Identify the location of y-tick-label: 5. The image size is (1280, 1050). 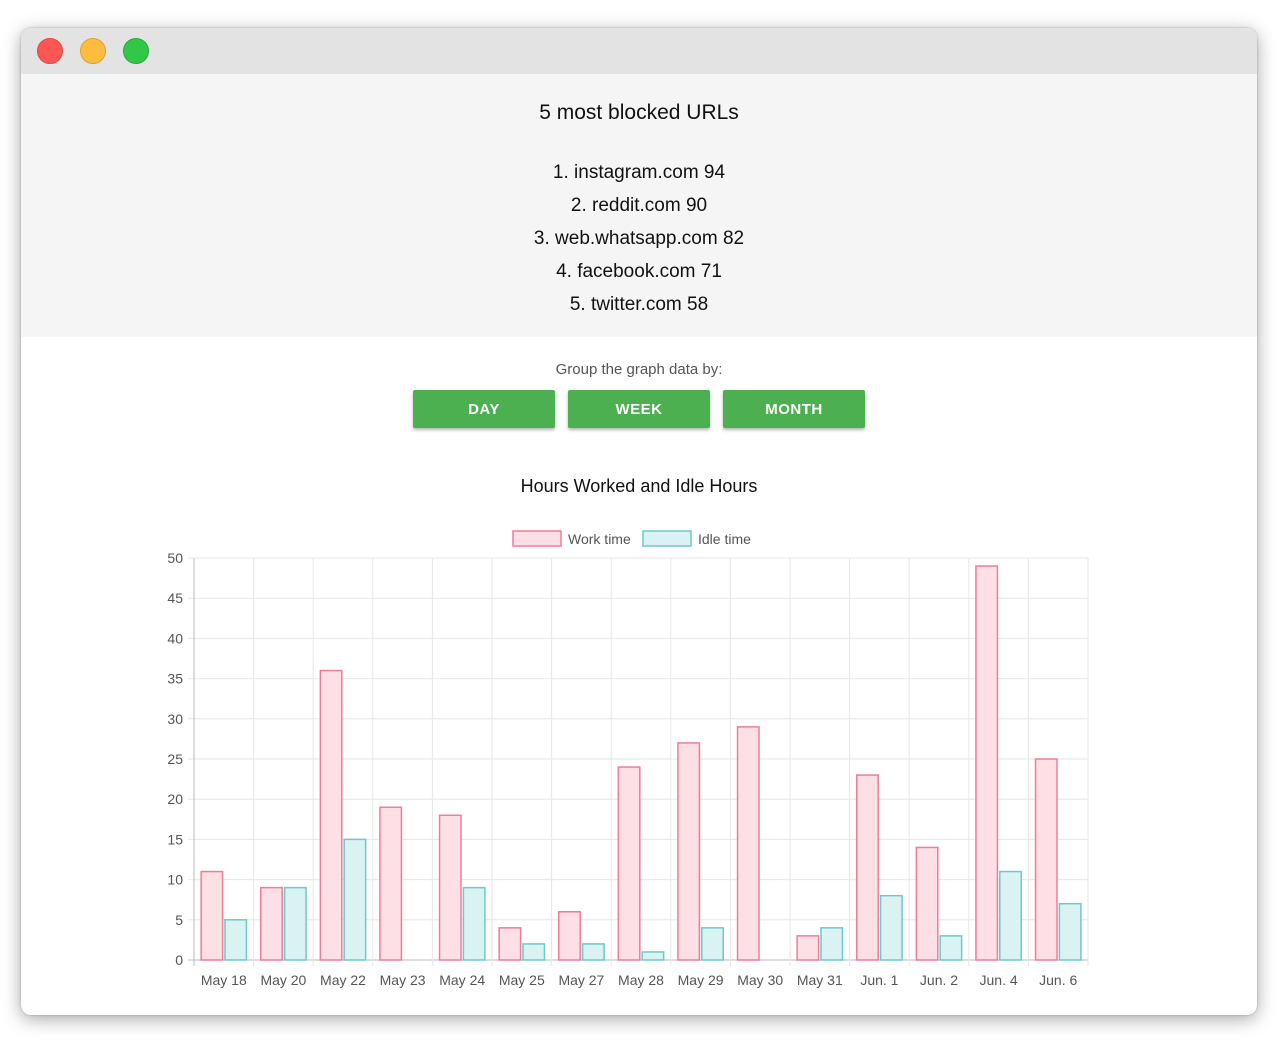
(179, 920).